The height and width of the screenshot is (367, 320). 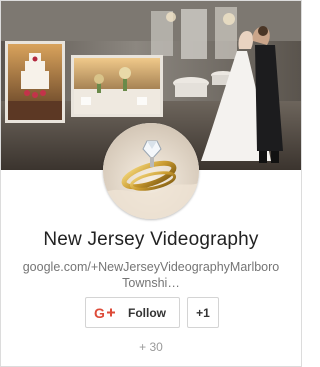 I want to click on follow-label: Follow, so click(x=147, y=313).